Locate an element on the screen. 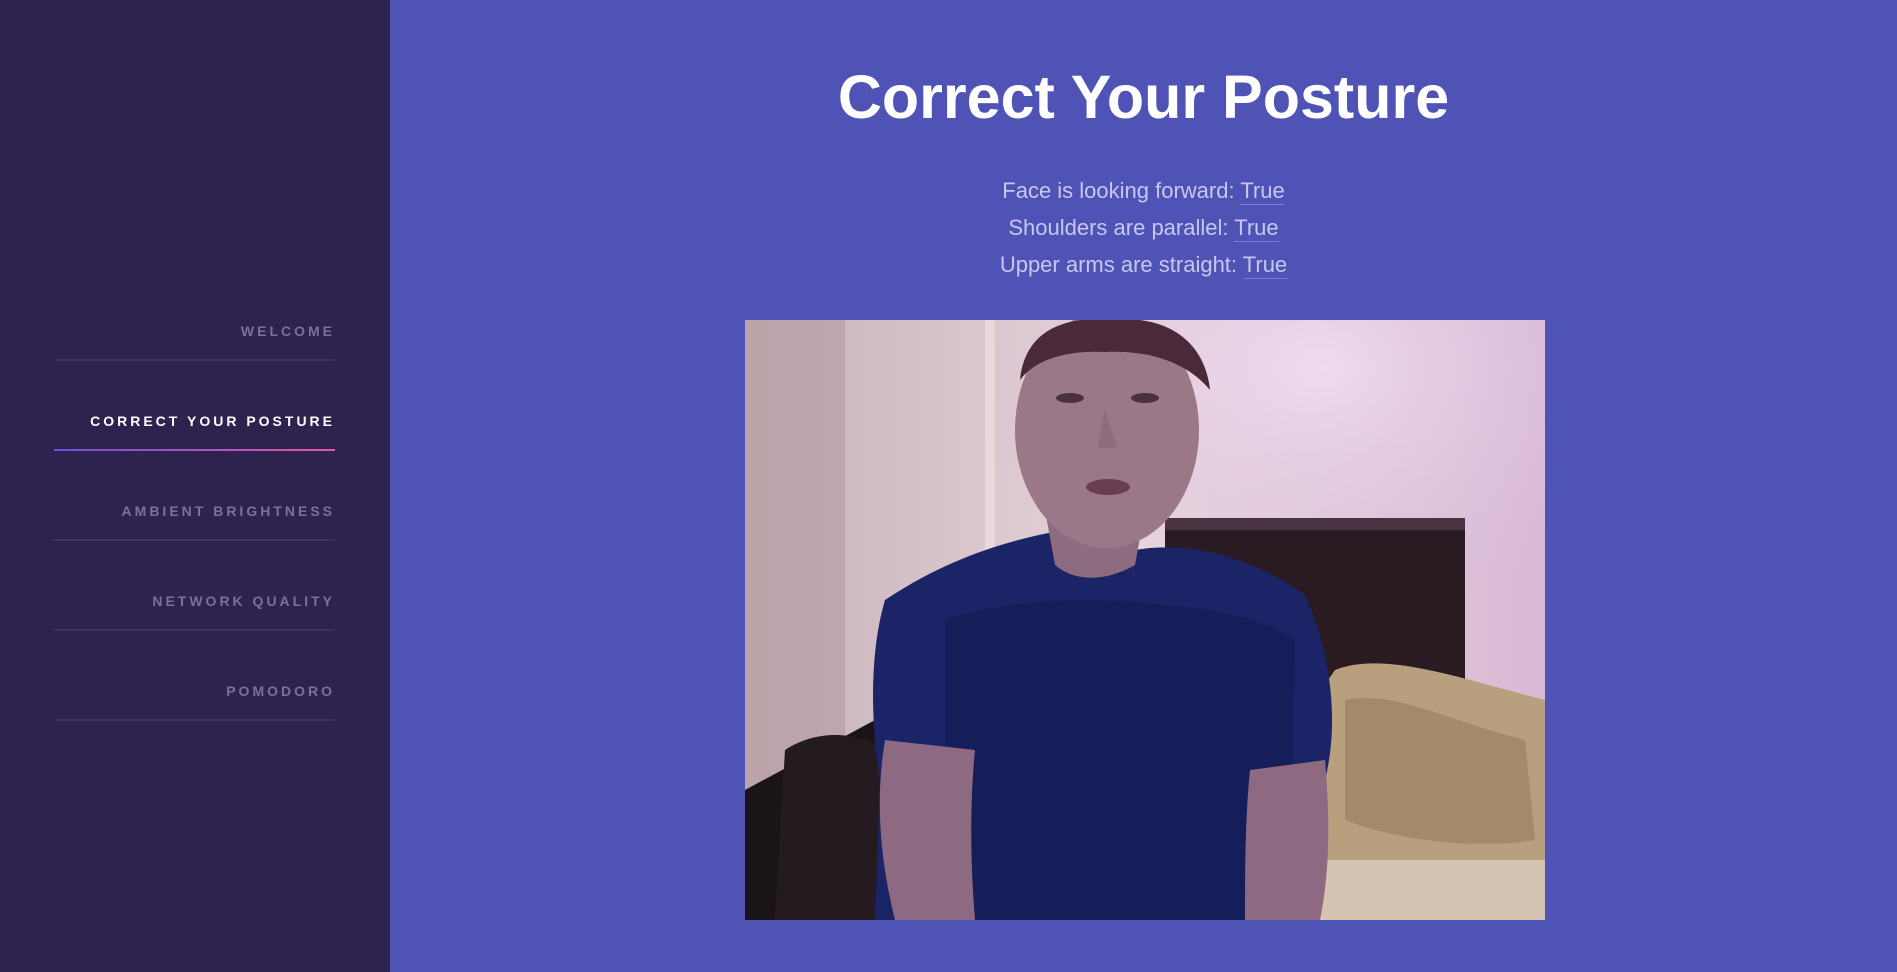  sidebar-item-label: NETWORK QUALITY is located at coordinates (243, 601).